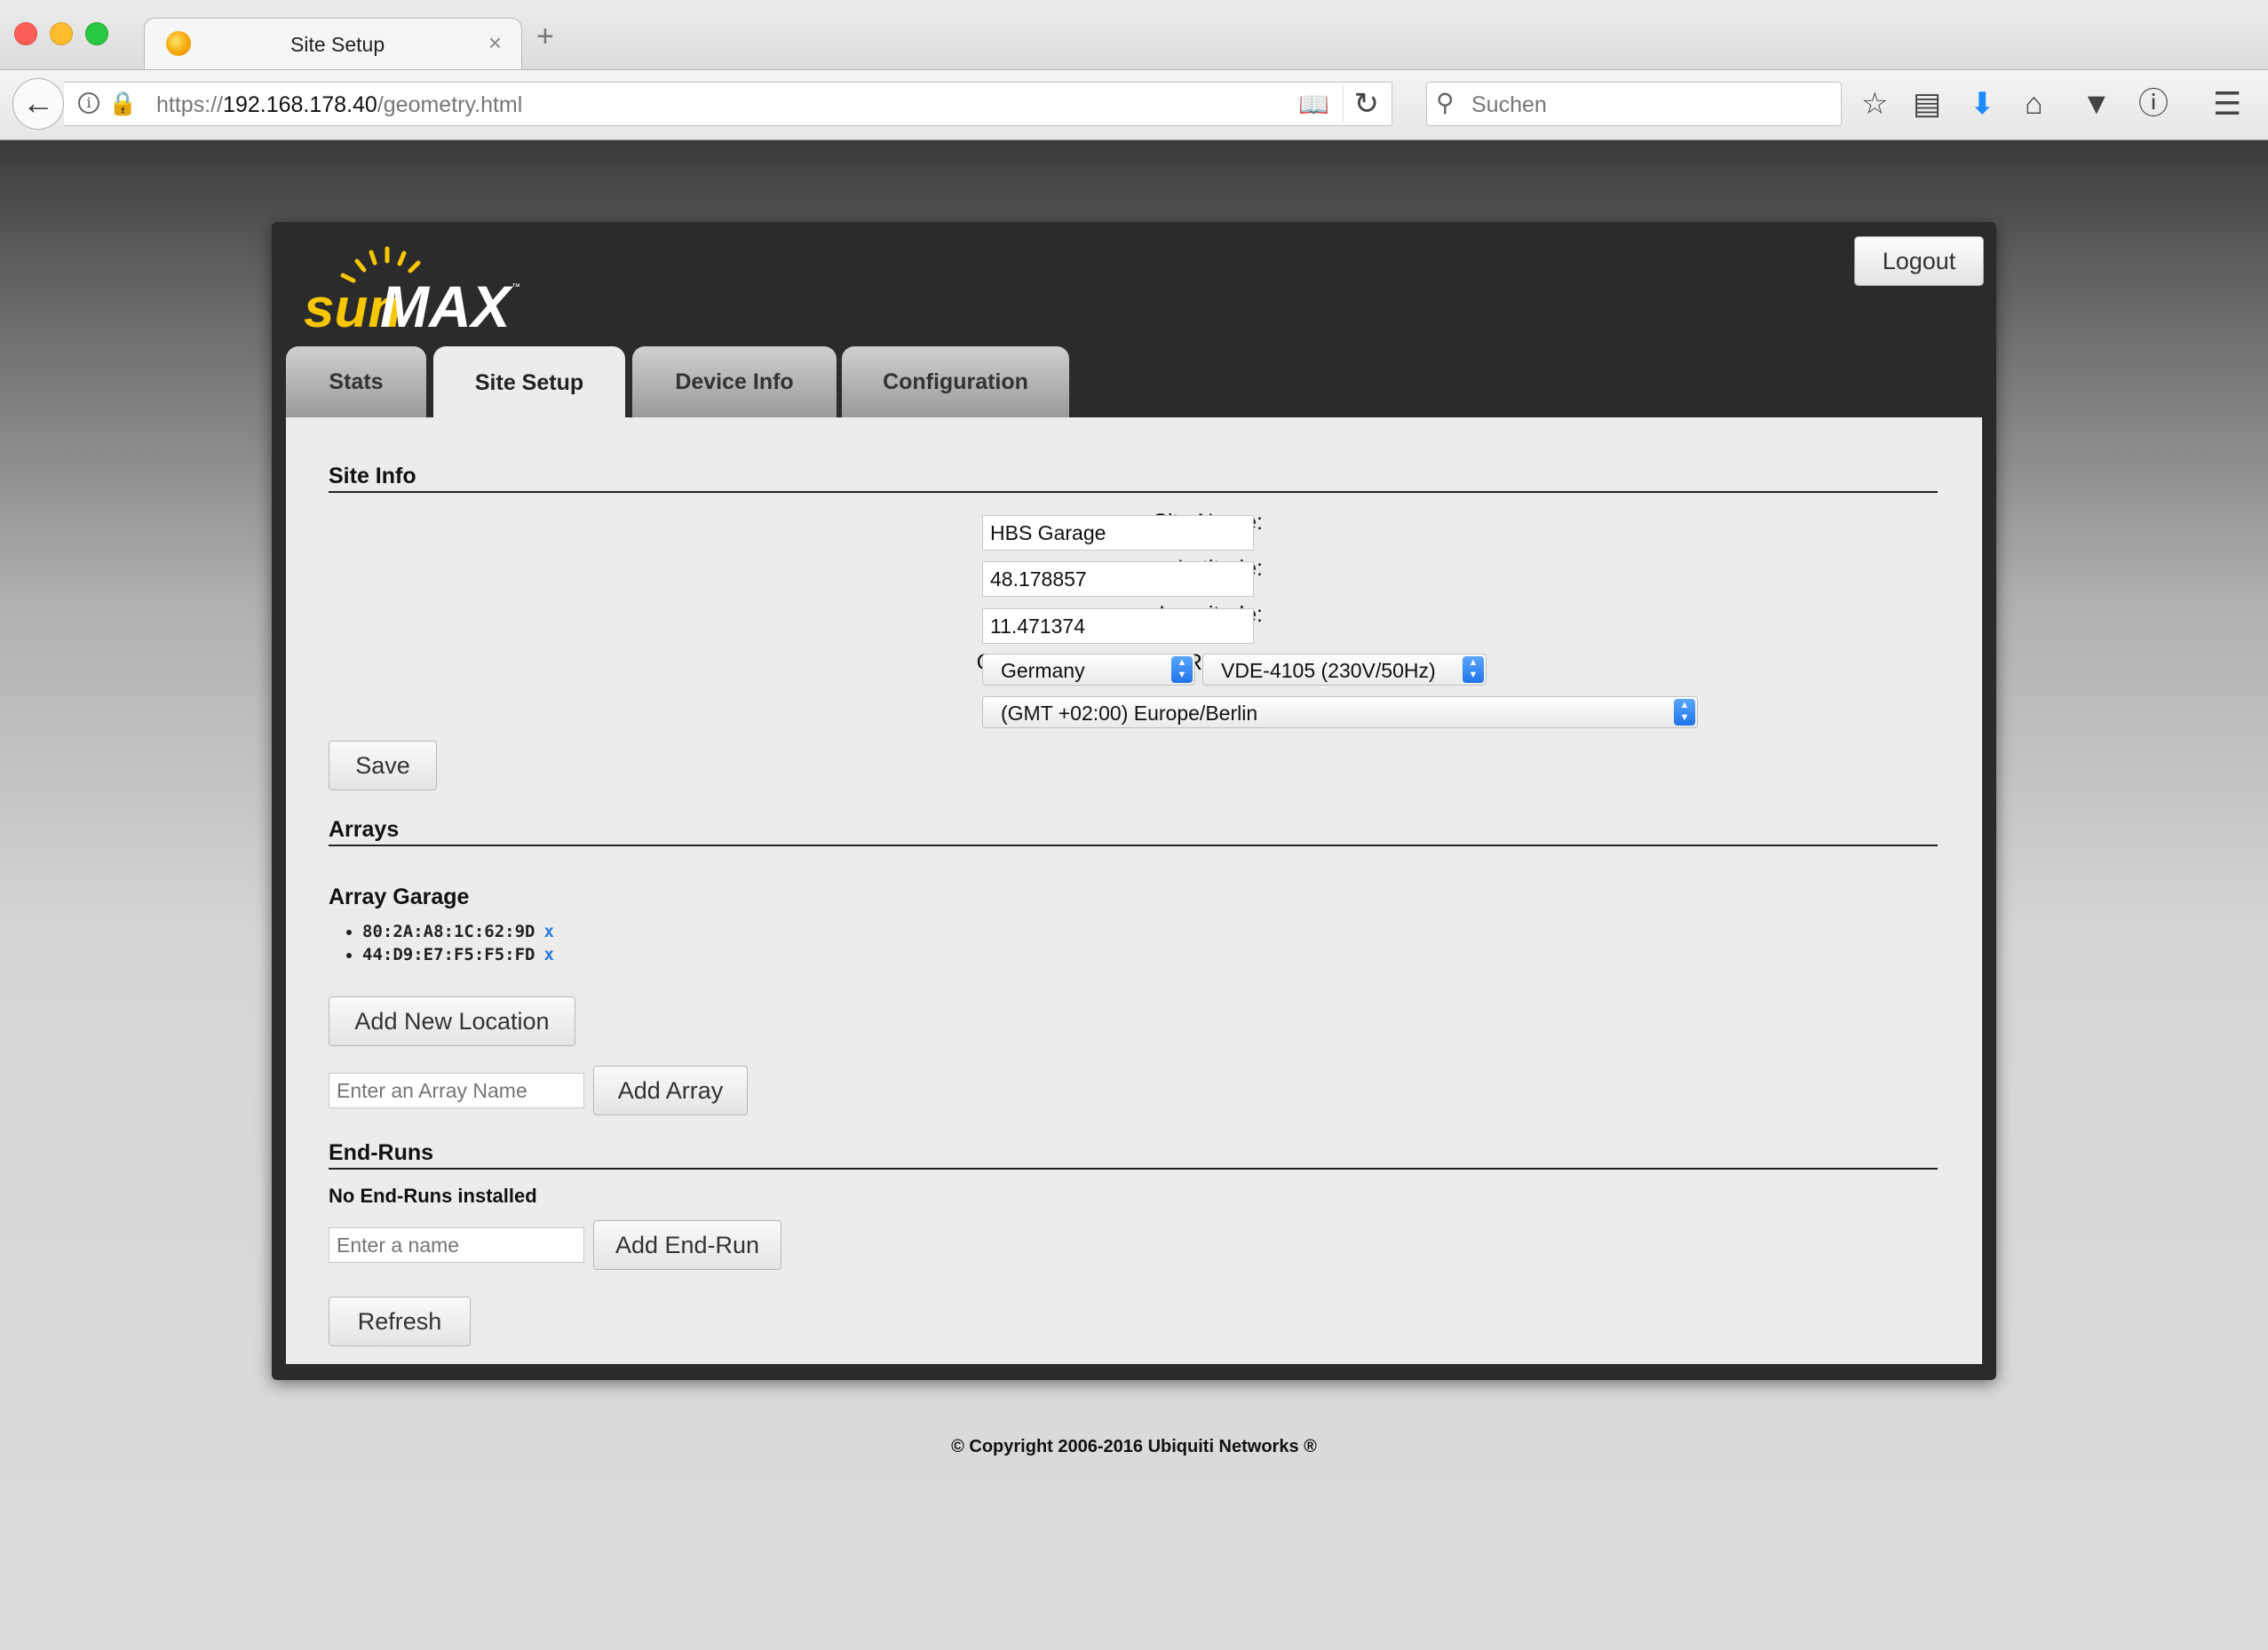  I want to click on end-runs-status: No End-Runs installed, so click(433, 1196).